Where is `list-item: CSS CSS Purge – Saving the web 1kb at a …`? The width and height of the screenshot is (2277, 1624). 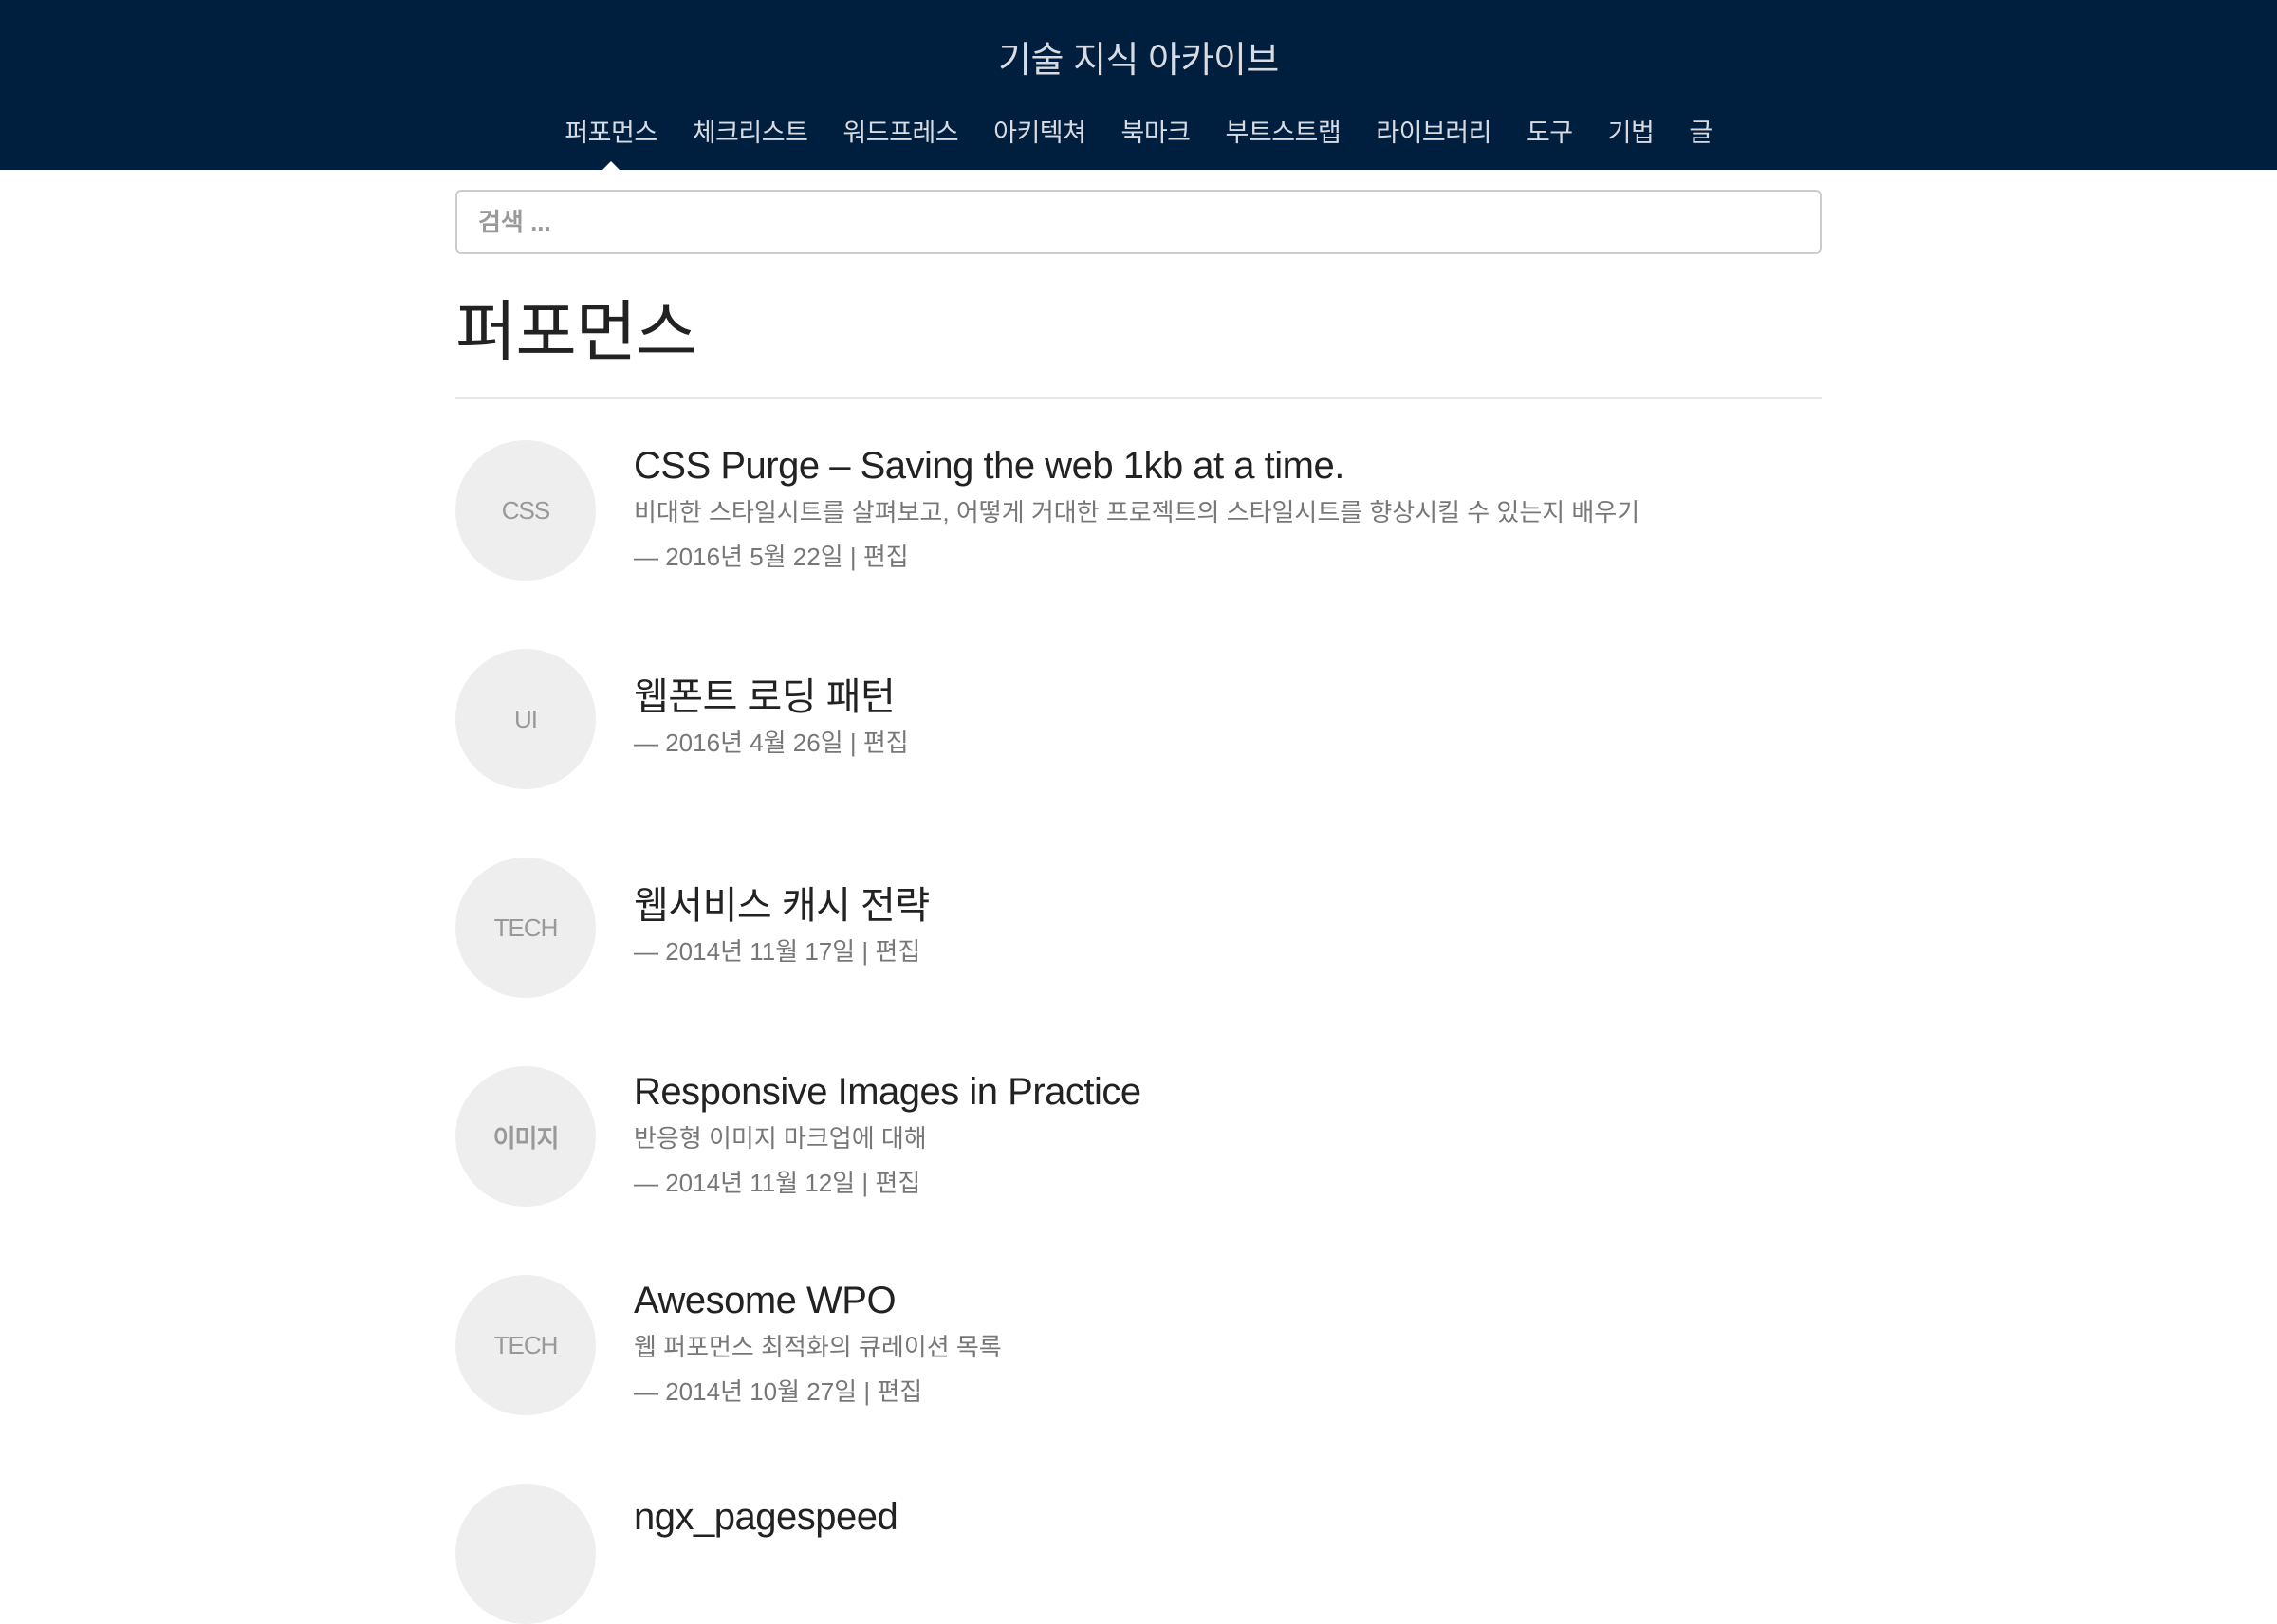
list-item: CSS CSS Purge – Saving the web 1kb at a … is located at coordinates (1138, 545).